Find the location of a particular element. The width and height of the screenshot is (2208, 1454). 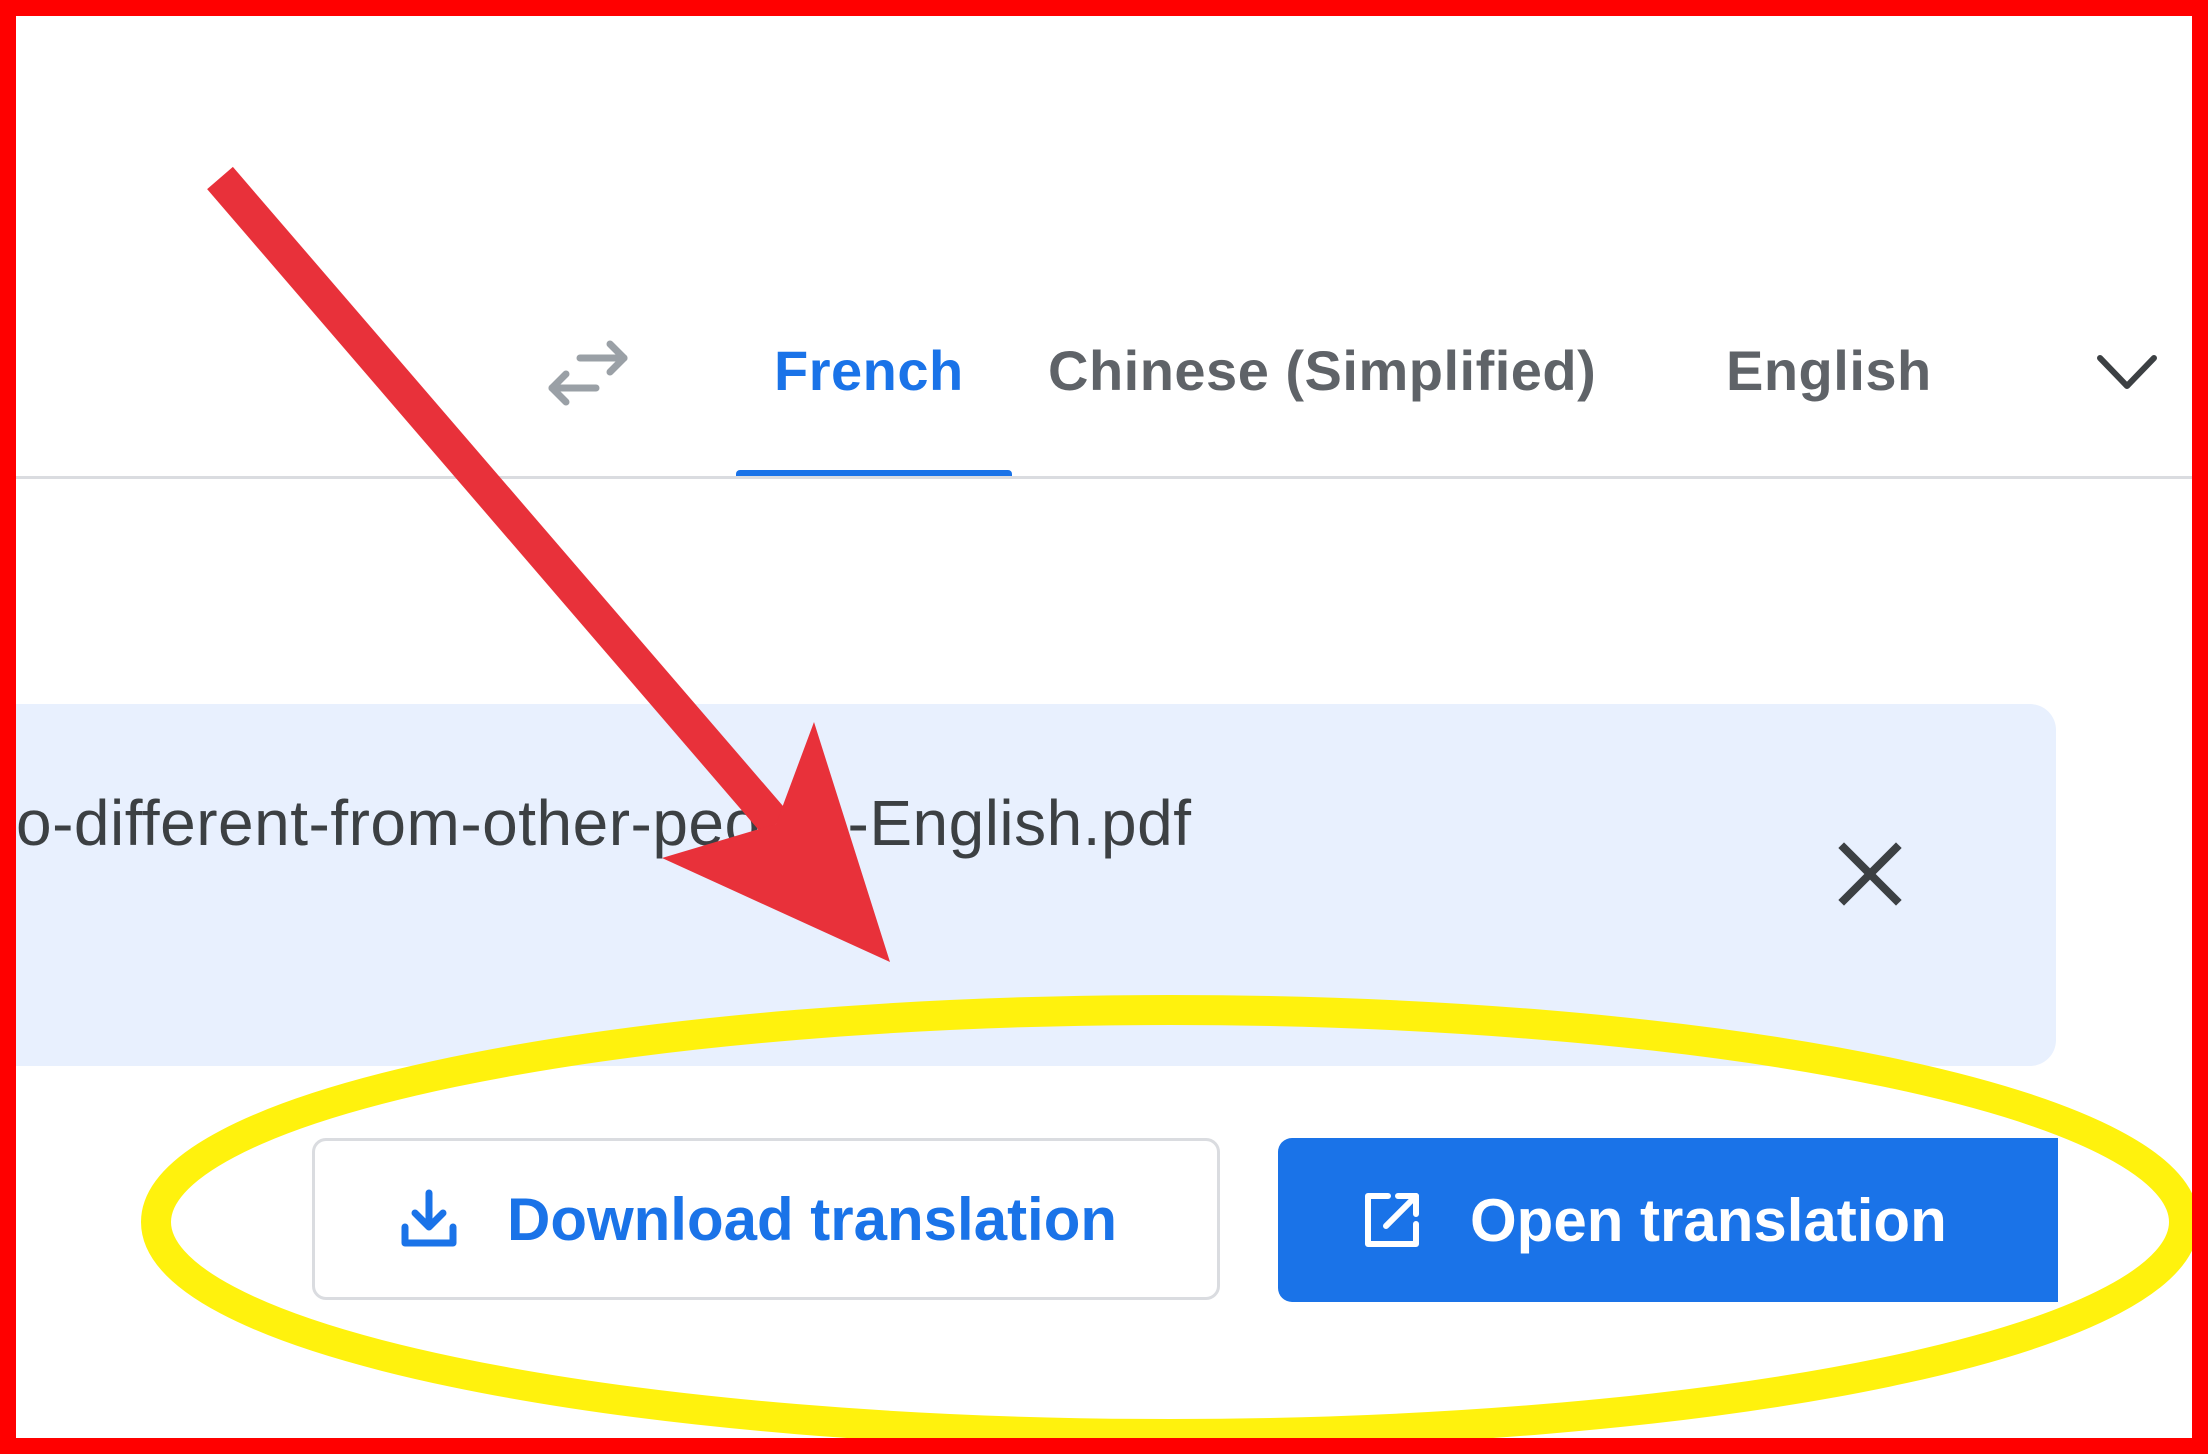

open-translation-label: Open translation is located at coordinates (1708, 1220).